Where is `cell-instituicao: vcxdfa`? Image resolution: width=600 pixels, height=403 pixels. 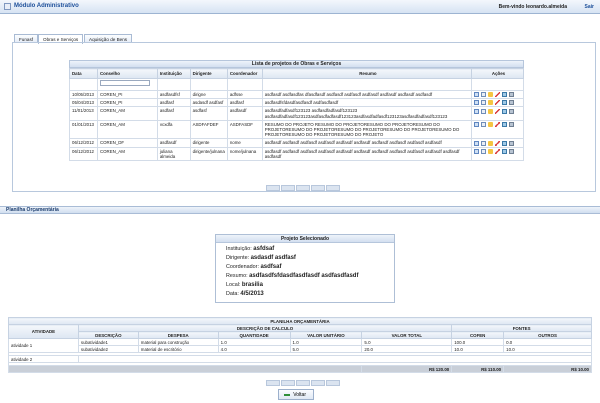 cell-instituicao: vcxdfa is located at coordinates (173, 129).